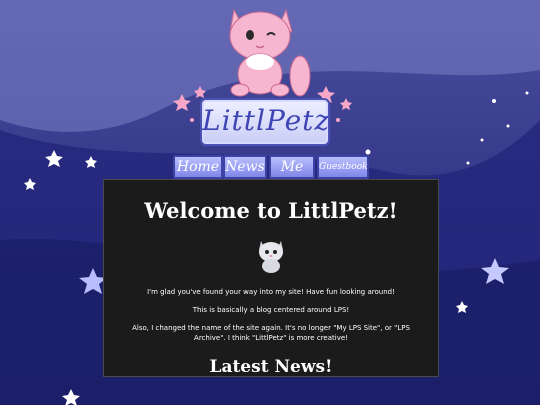 The height and width of the screenshot is (405, 540). What do you see at coordinates (271, 367) in the screenshot?
I see `latest-news-heading: Latest News!` at bounding box center [271, 367].